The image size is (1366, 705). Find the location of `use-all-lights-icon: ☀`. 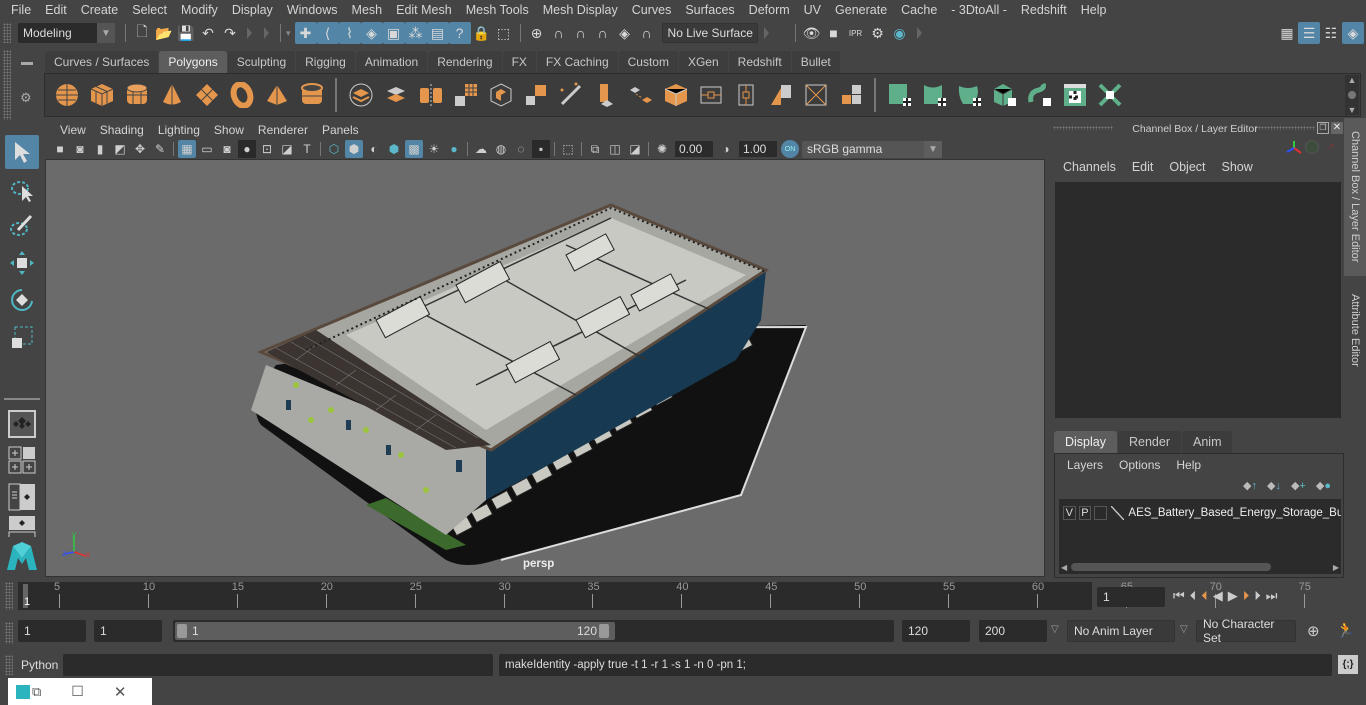

use-all-lights-icon: ☀ is located at coordinates (434, 149).